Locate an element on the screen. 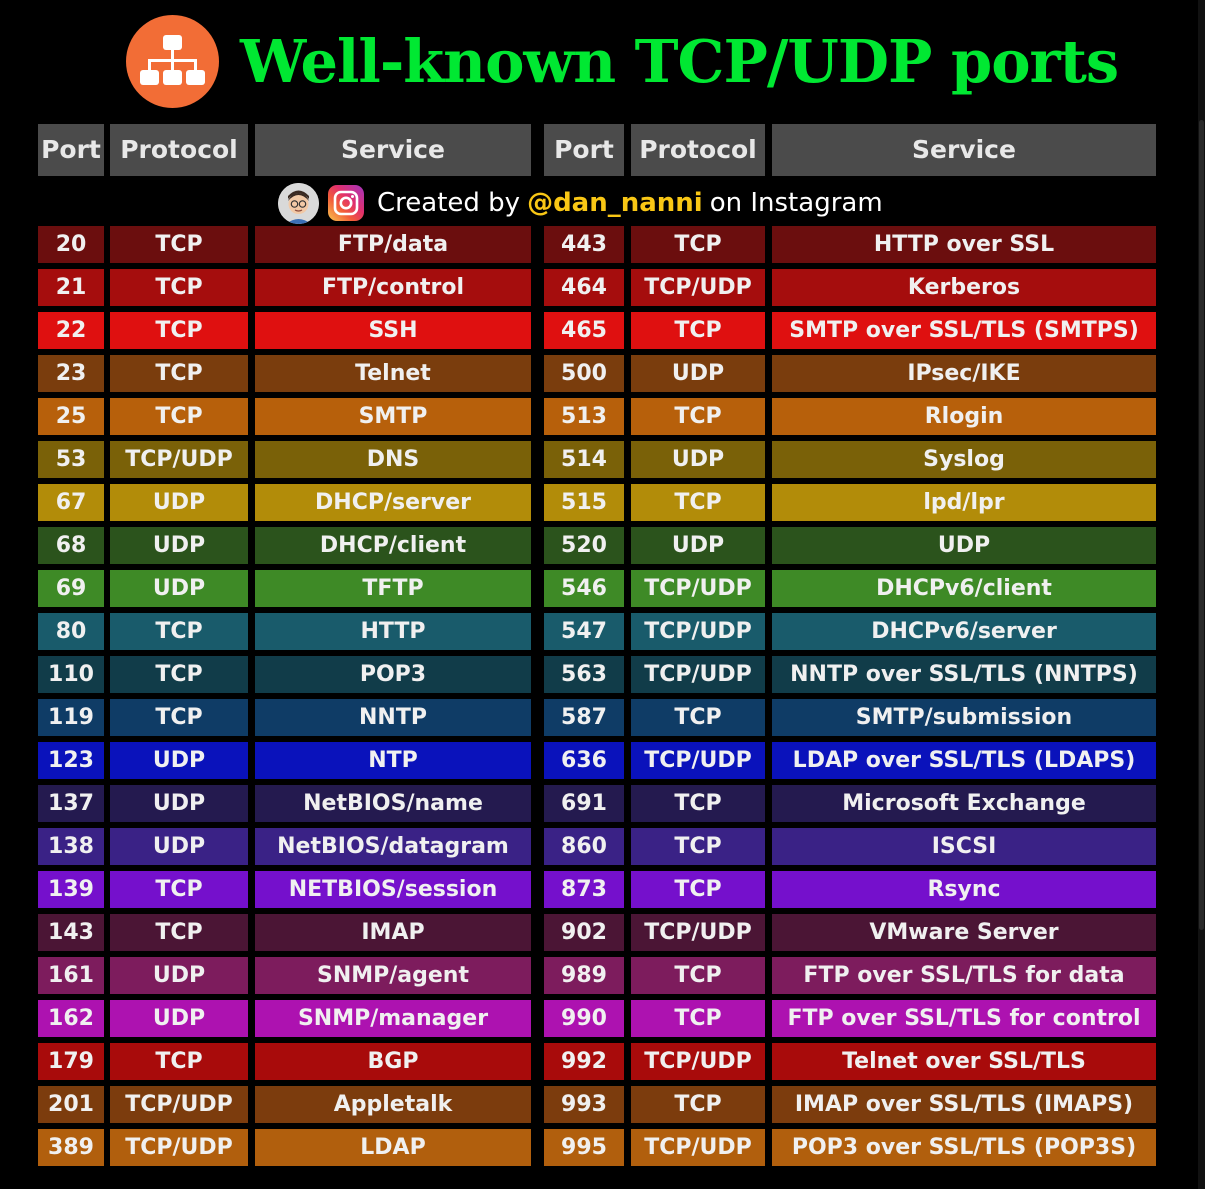  cell-service-left: HTTP is located at coordinates (393, 631).